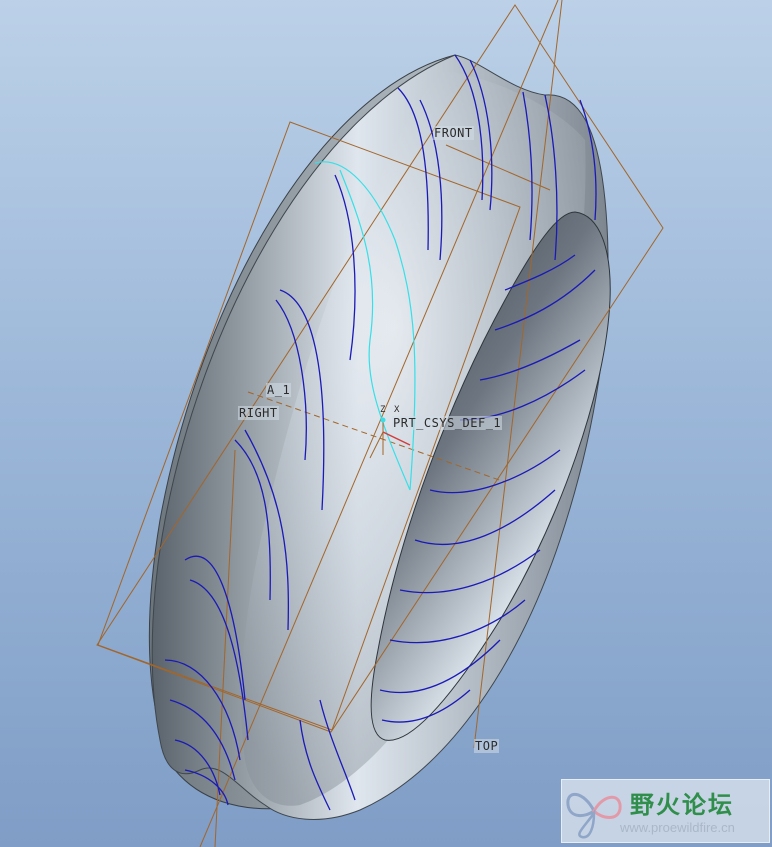 The width and height of the screenshot is (772, 847). I want to click on watermark-url: www.proewildfire.cn, so click(677, 827).